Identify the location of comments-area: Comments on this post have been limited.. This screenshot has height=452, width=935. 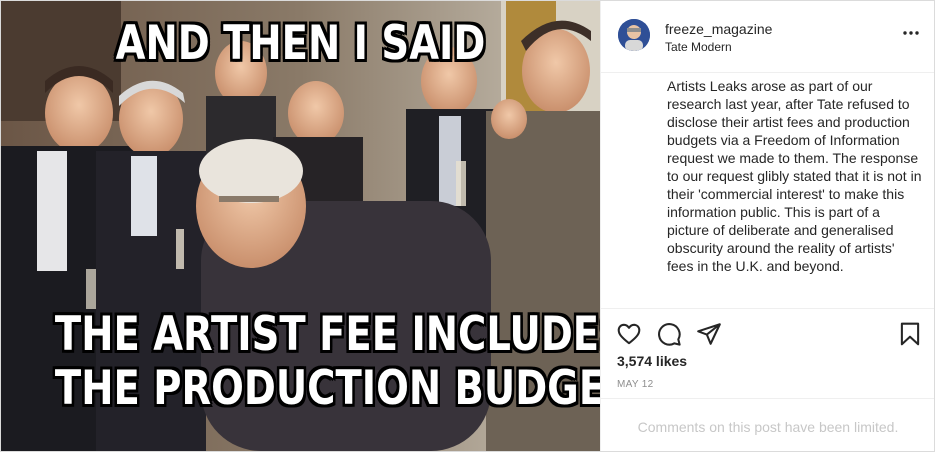
(767, 424).